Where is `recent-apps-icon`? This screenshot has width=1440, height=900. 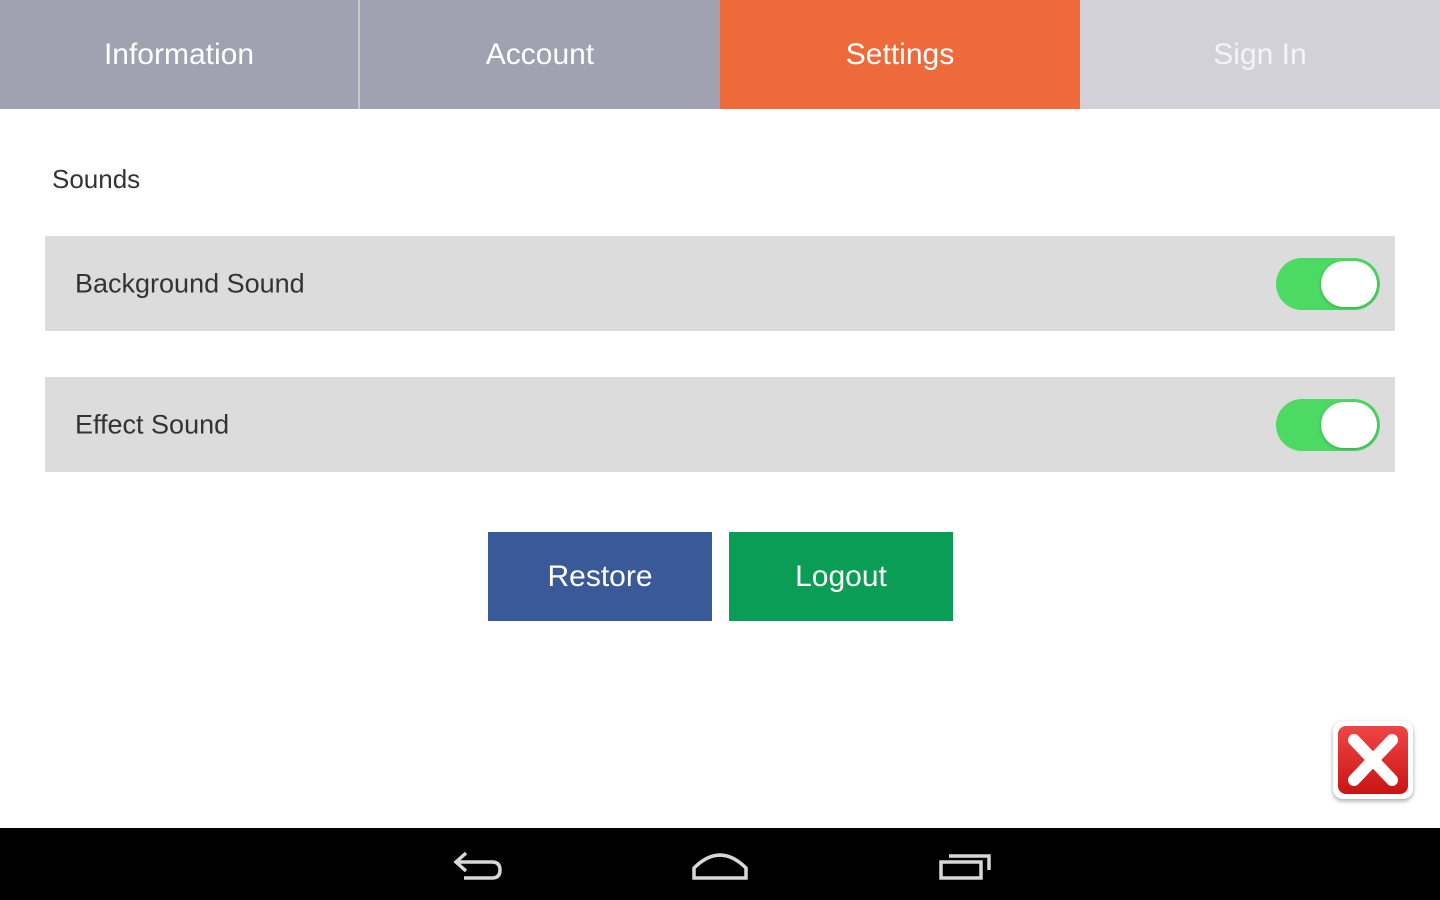 recent-apps-icon is located at coordinates (965, 864).